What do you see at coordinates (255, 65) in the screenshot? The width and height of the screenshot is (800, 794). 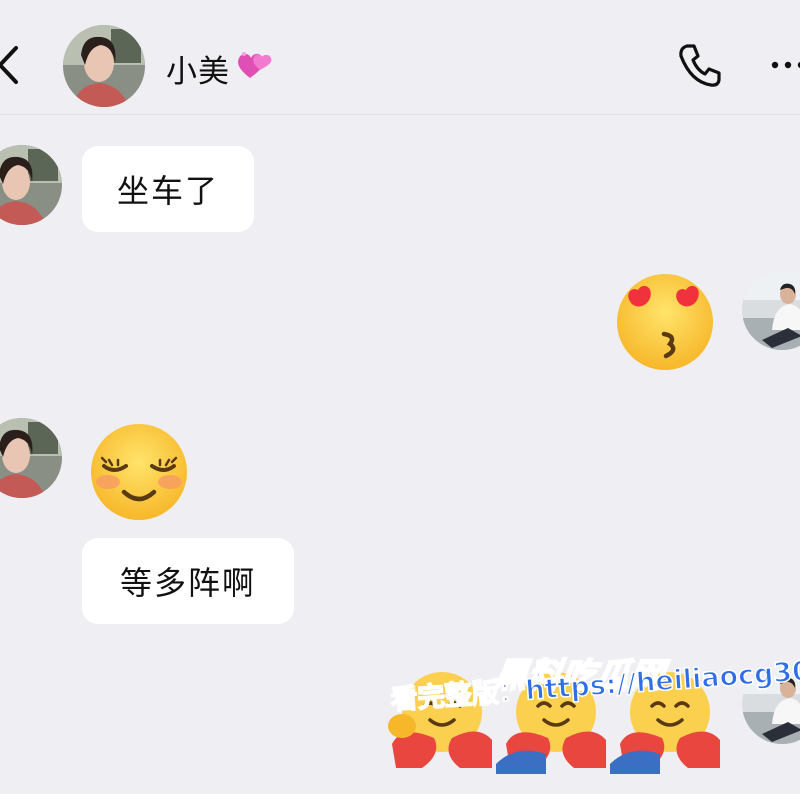 I see `sparkling-hearts-icon` at bounding box center [255, 65].